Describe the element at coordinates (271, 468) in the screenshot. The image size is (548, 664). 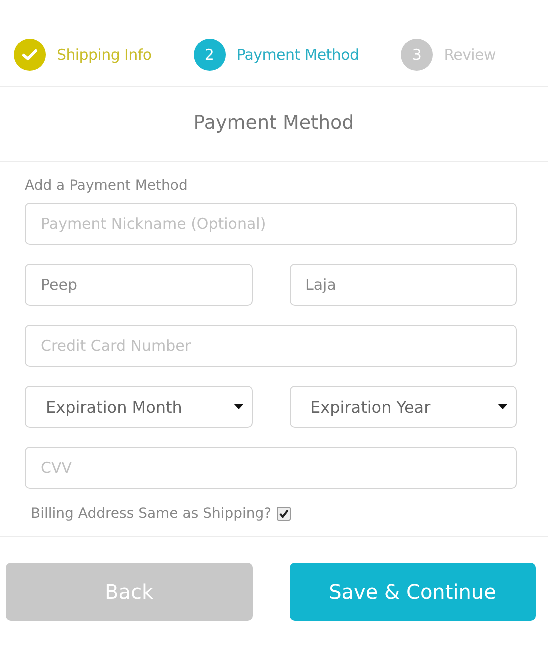
I see `input-field: CVV` at that location.